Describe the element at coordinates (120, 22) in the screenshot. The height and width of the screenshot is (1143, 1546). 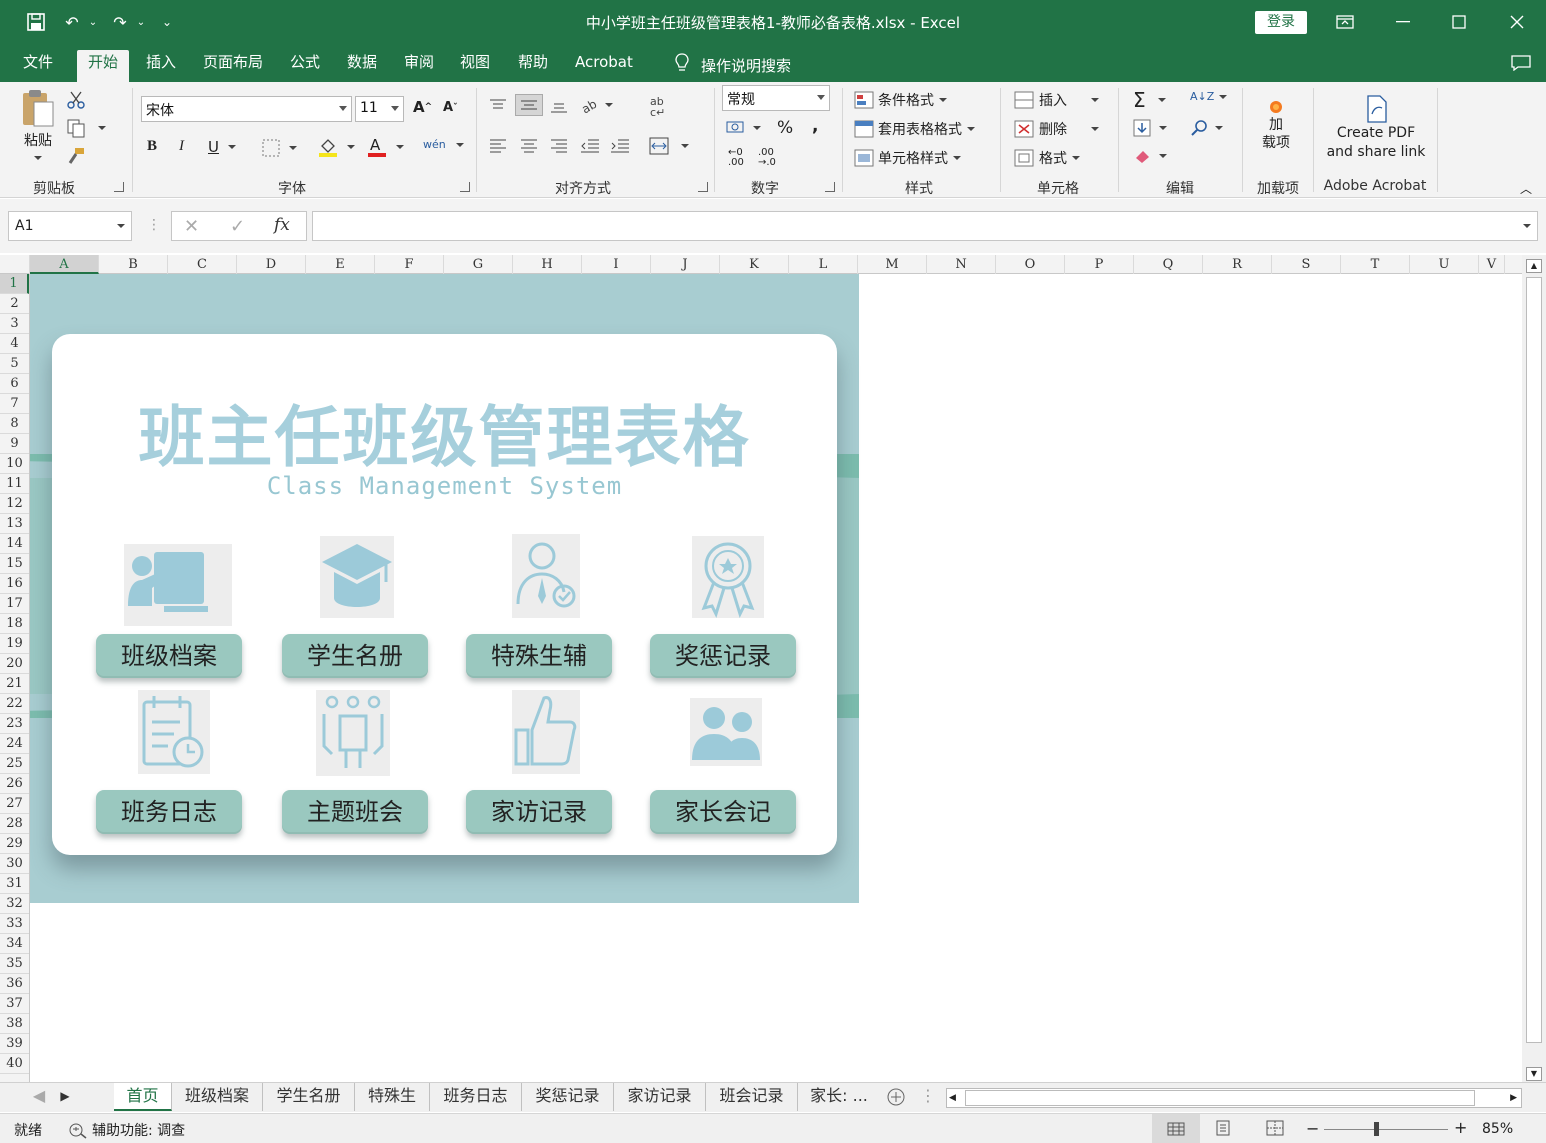
I see `redo-icon: ↷` at that location.